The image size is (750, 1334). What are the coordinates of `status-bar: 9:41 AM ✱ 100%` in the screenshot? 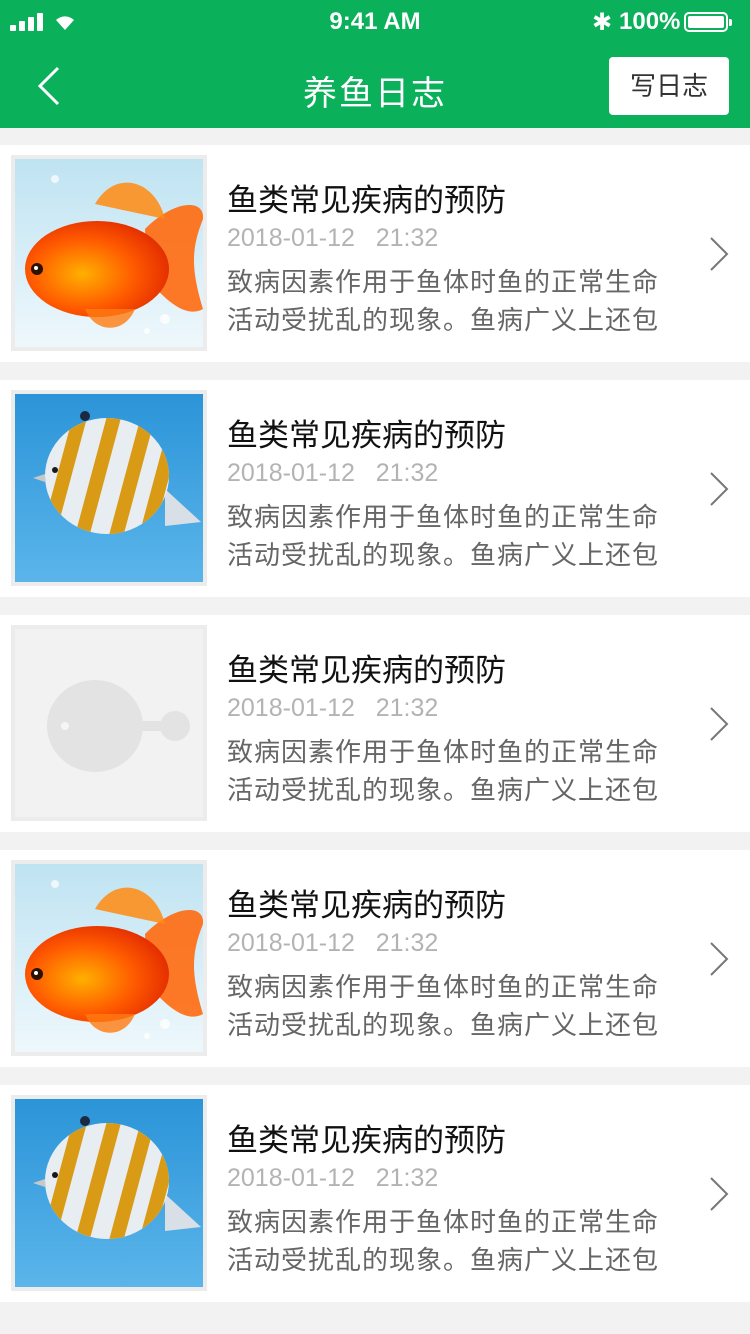 It's located at (375, 22).